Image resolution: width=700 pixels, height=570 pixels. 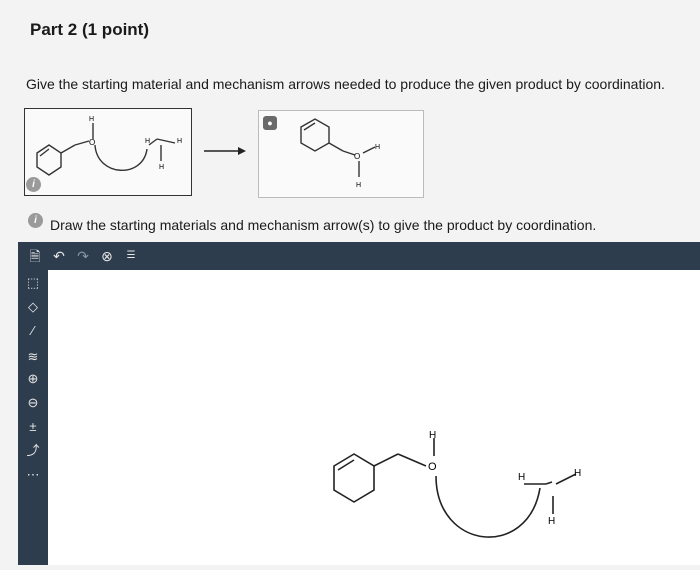 I want to click on starting-material-structure: H O H H H, so click(x=109, y=146).